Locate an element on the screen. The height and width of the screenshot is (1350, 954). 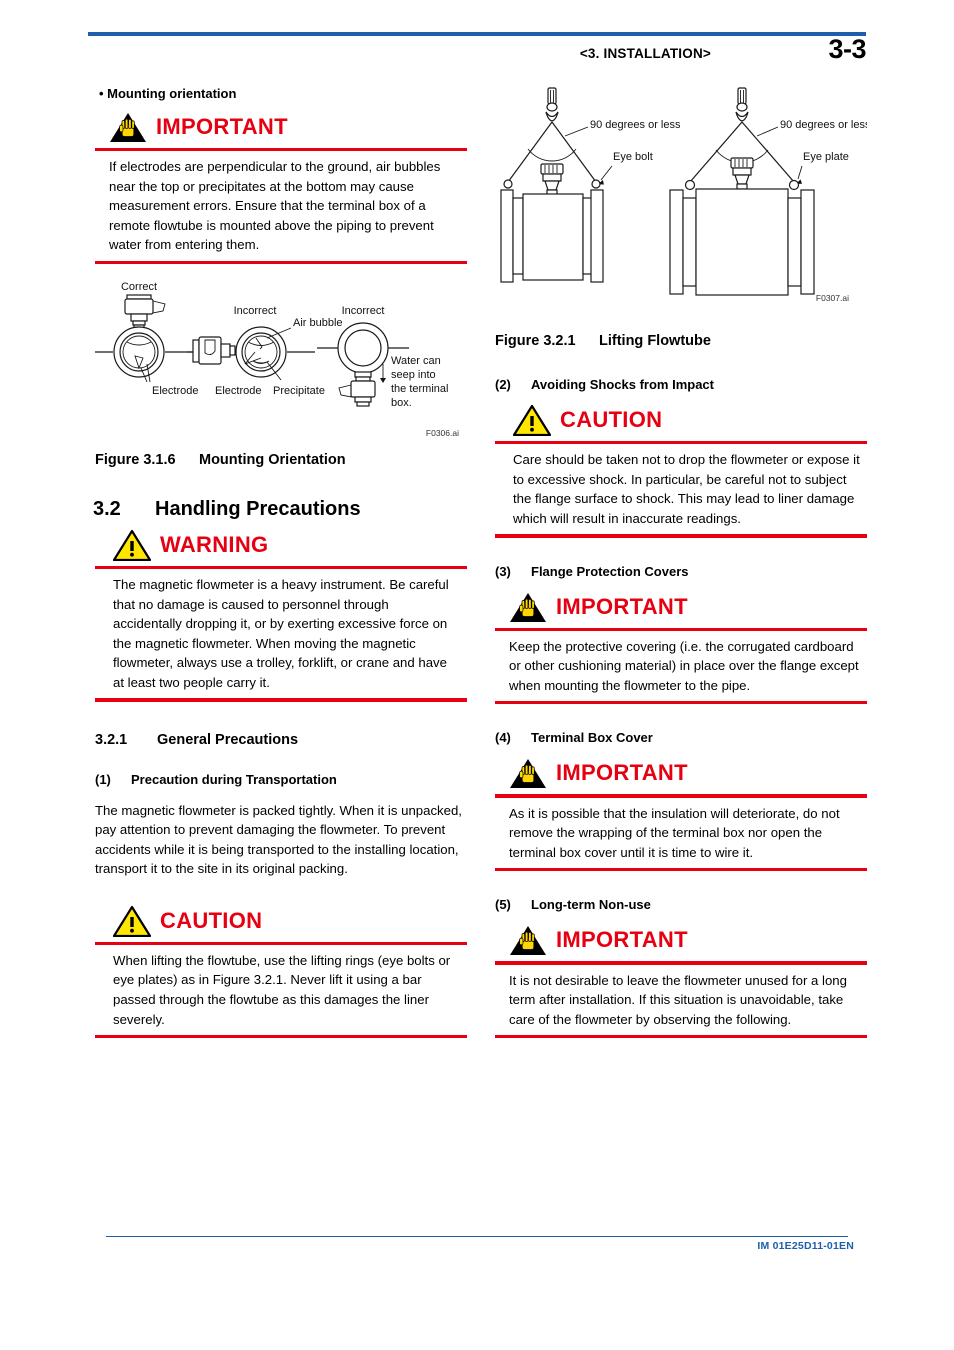
figure-3-1-6-caption: Figure 3.1.6 Mounting Orientation is located at coordinates (281, 460).